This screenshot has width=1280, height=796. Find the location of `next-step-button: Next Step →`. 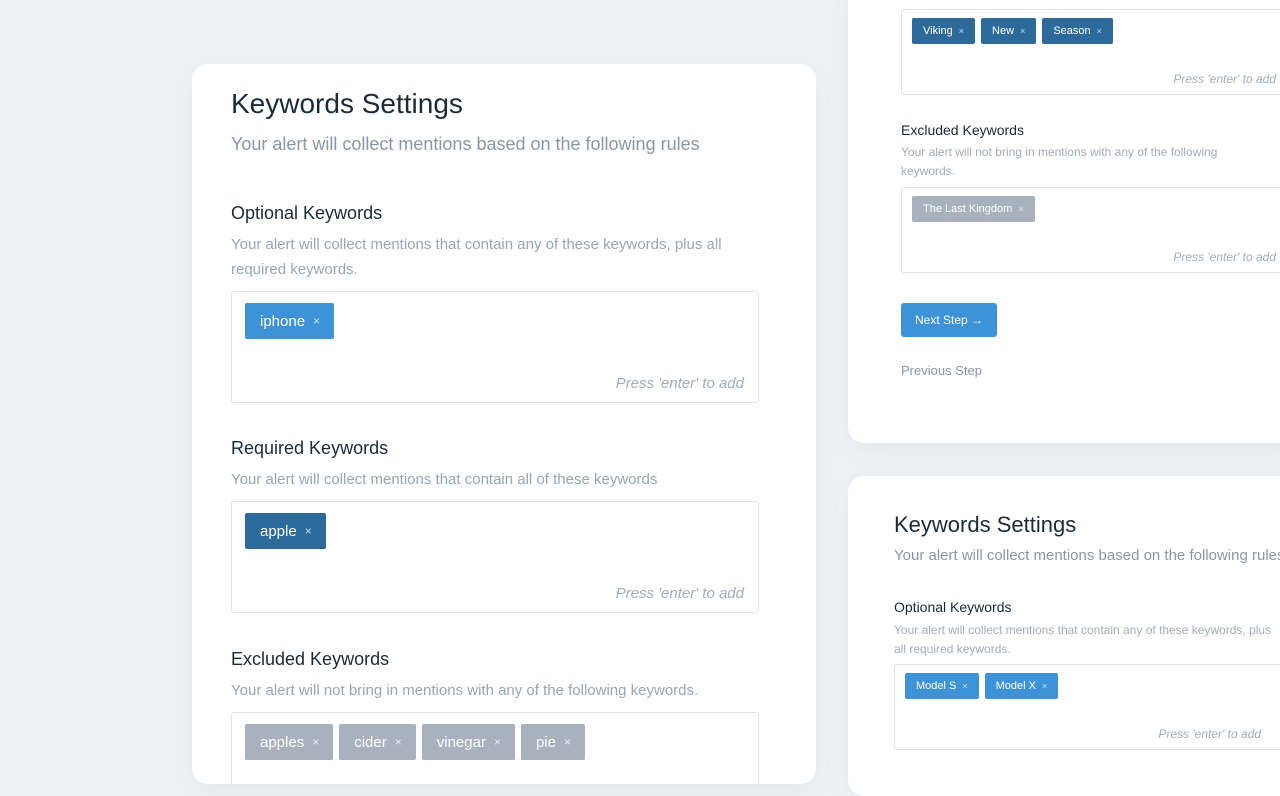

next-step-button: Next Step → is located at coordinates (949, 320).